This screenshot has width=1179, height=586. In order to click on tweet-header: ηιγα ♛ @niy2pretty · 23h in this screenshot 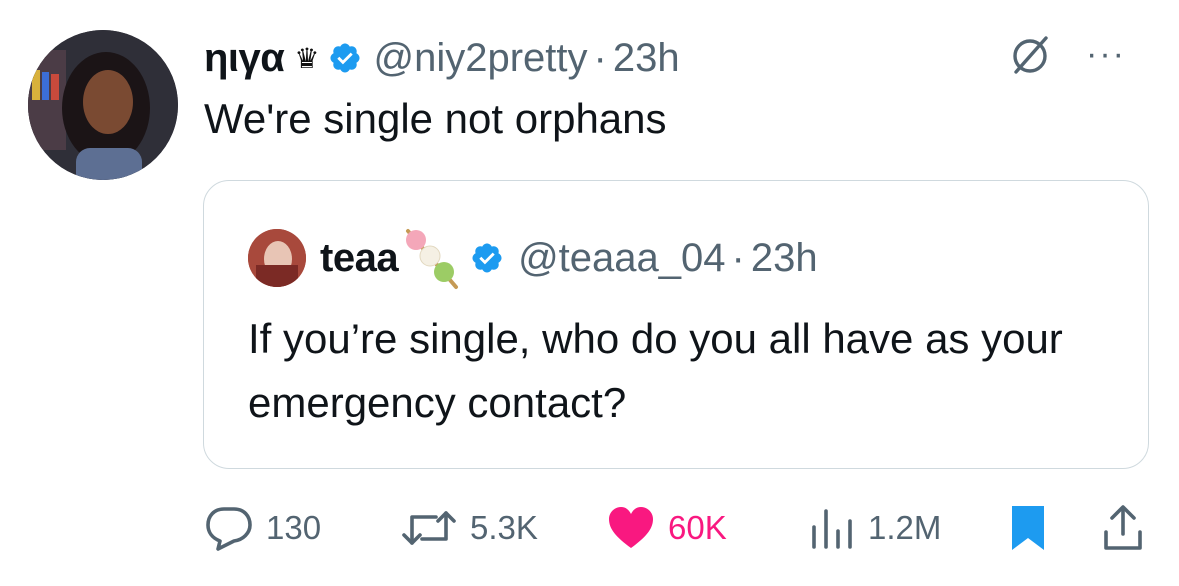, I will do `click(442, 58)`.